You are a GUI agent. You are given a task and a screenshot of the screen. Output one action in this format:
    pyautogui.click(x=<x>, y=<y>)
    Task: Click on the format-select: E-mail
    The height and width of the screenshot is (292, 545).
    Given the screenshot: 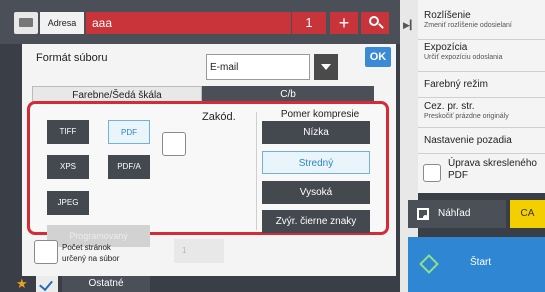 What is the action you would take?
    pyautogui.click(x=258, y=67)
    